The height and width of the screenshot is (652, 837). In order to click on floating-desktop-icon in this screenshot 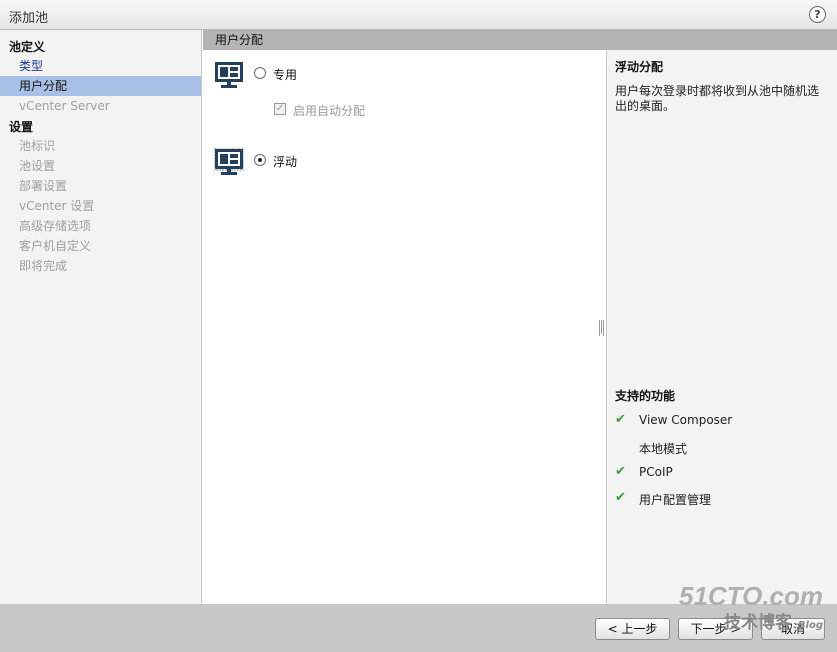, I will do `click(229, 161)`.